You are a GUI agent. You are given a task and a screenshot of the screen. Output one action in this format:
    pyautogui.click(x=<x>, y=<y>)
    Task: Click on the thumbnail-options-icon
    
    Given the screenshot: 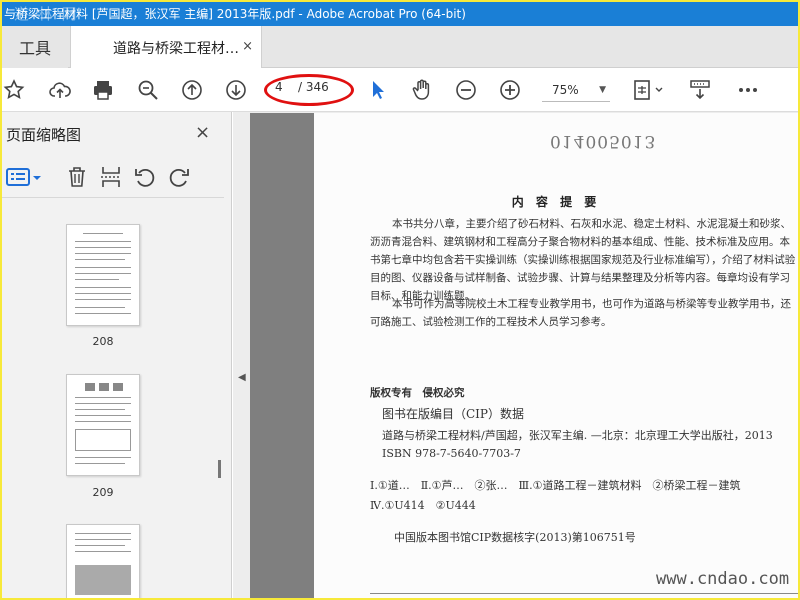 What is the action you would take?
    pyautogui.click(x=24, y=177)
    